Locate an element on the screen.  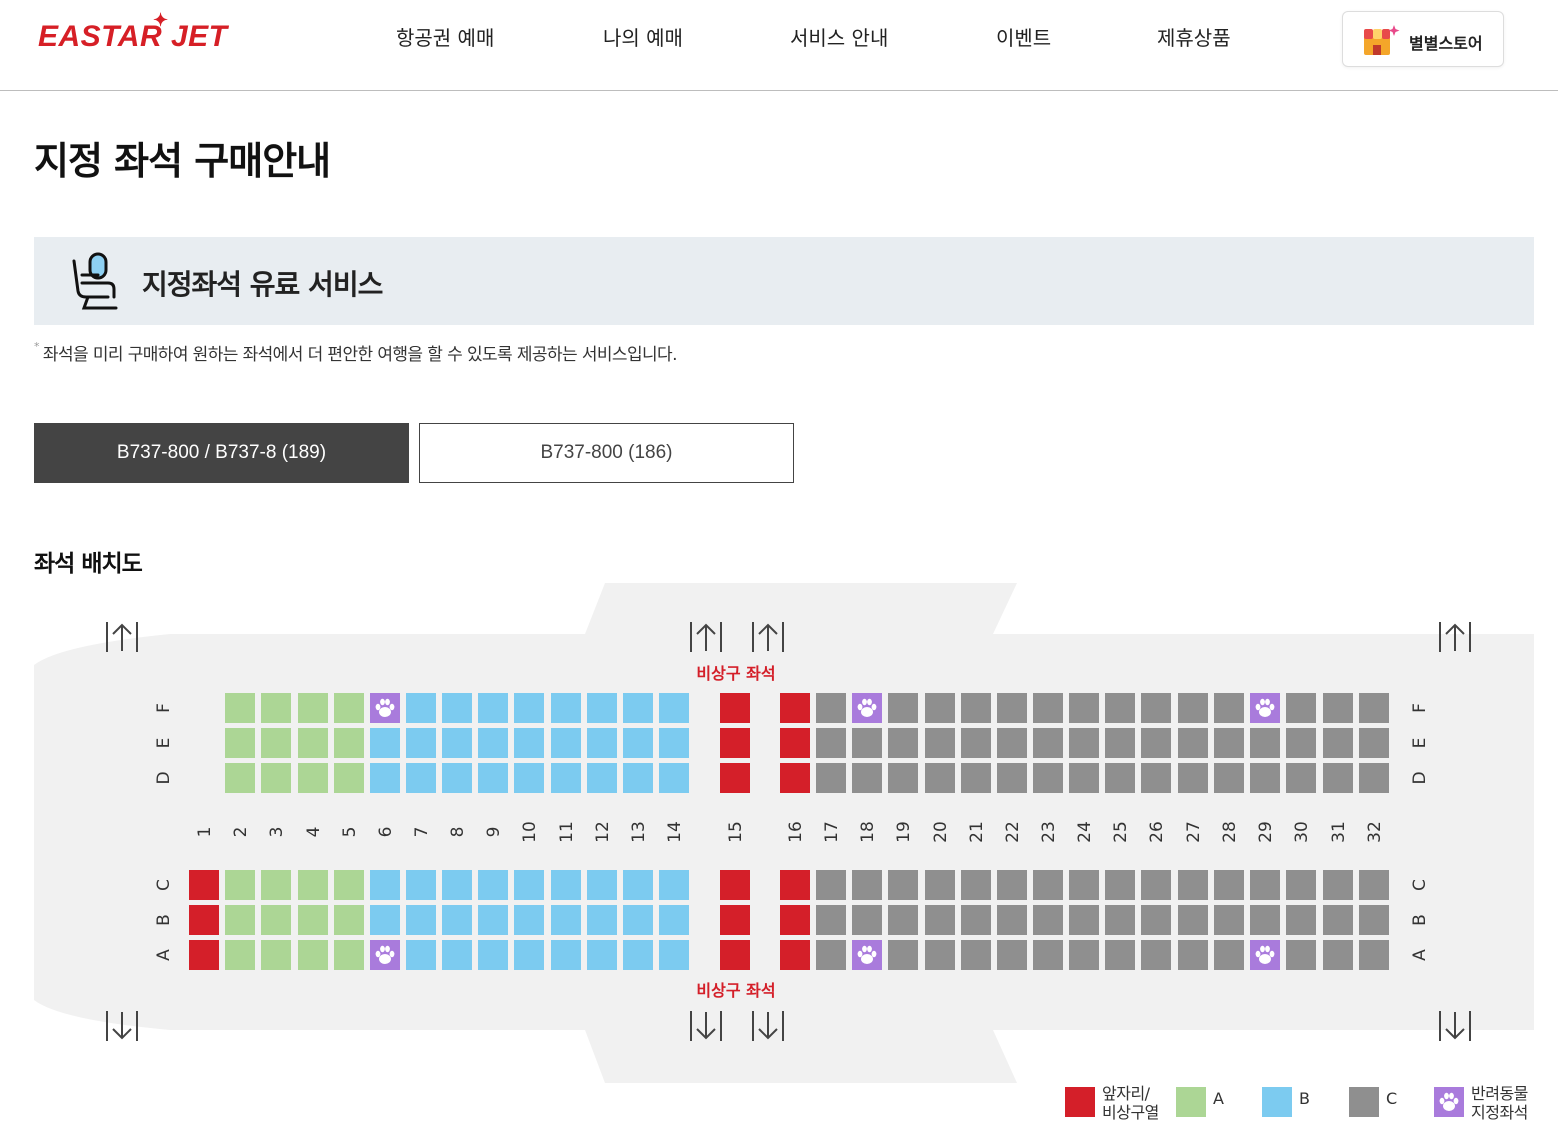
seat-17D is located at coordinates (831, 778).